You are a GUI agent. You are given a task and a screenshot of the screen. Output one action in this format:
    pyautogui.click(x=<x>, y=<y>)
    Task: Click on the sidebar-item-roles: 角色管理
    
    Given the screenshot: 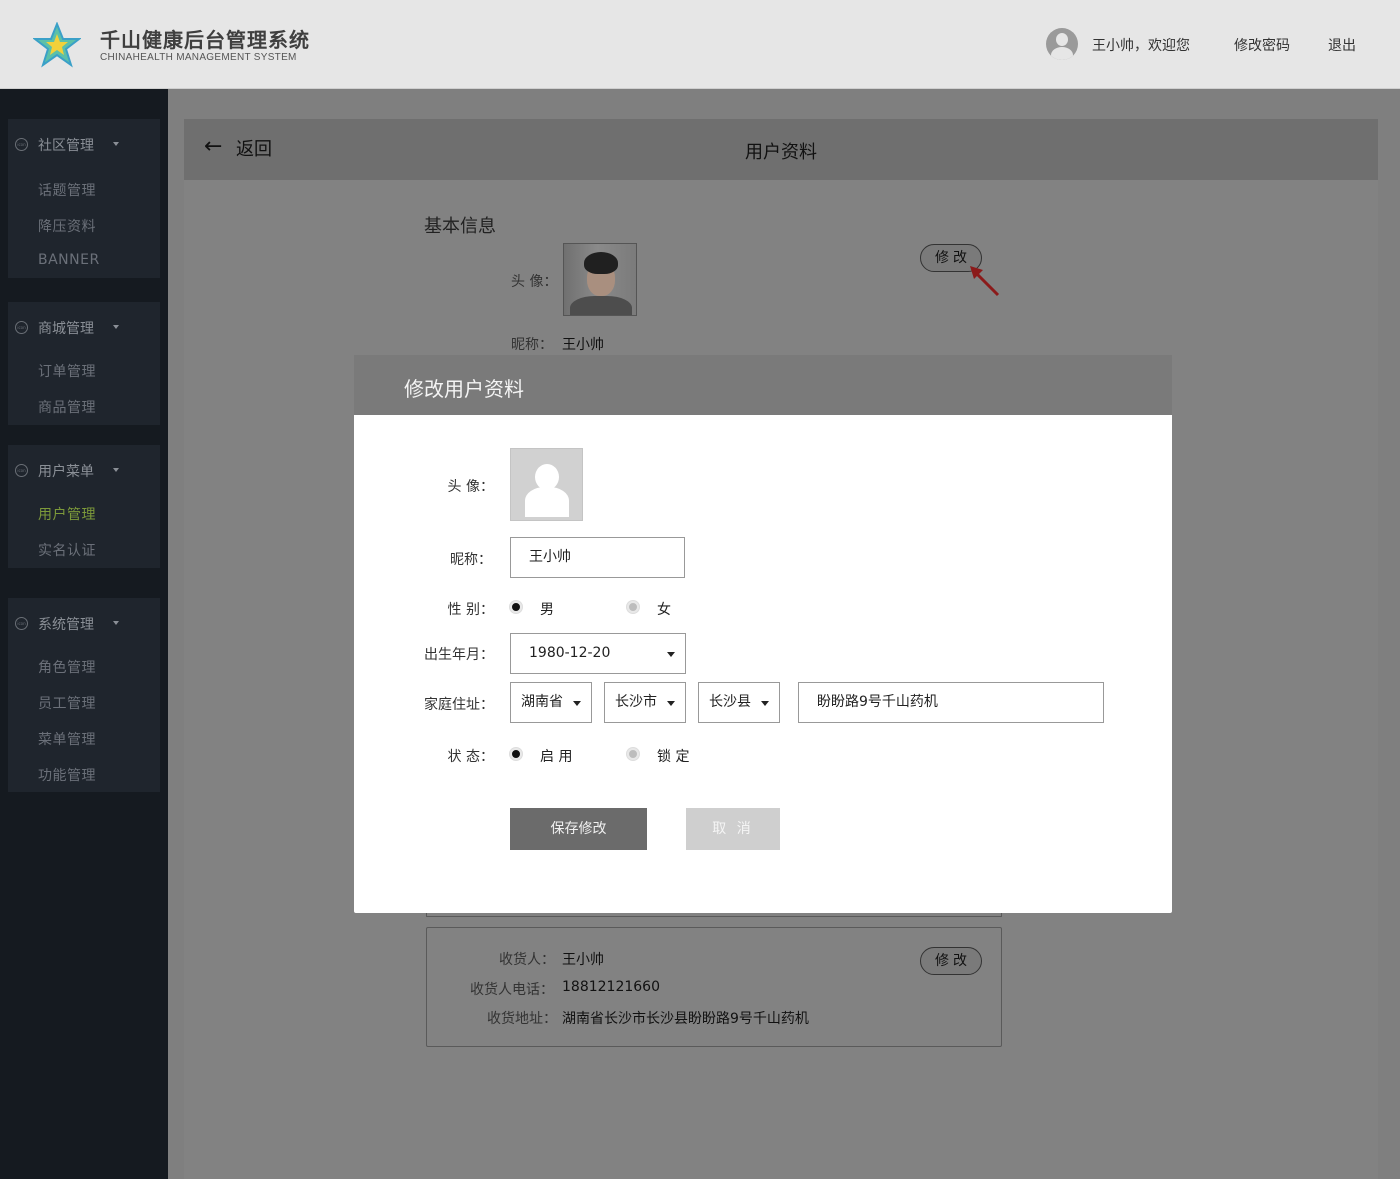 What is the action you would take?
    pyautogui.click(x=84, y=666)
    